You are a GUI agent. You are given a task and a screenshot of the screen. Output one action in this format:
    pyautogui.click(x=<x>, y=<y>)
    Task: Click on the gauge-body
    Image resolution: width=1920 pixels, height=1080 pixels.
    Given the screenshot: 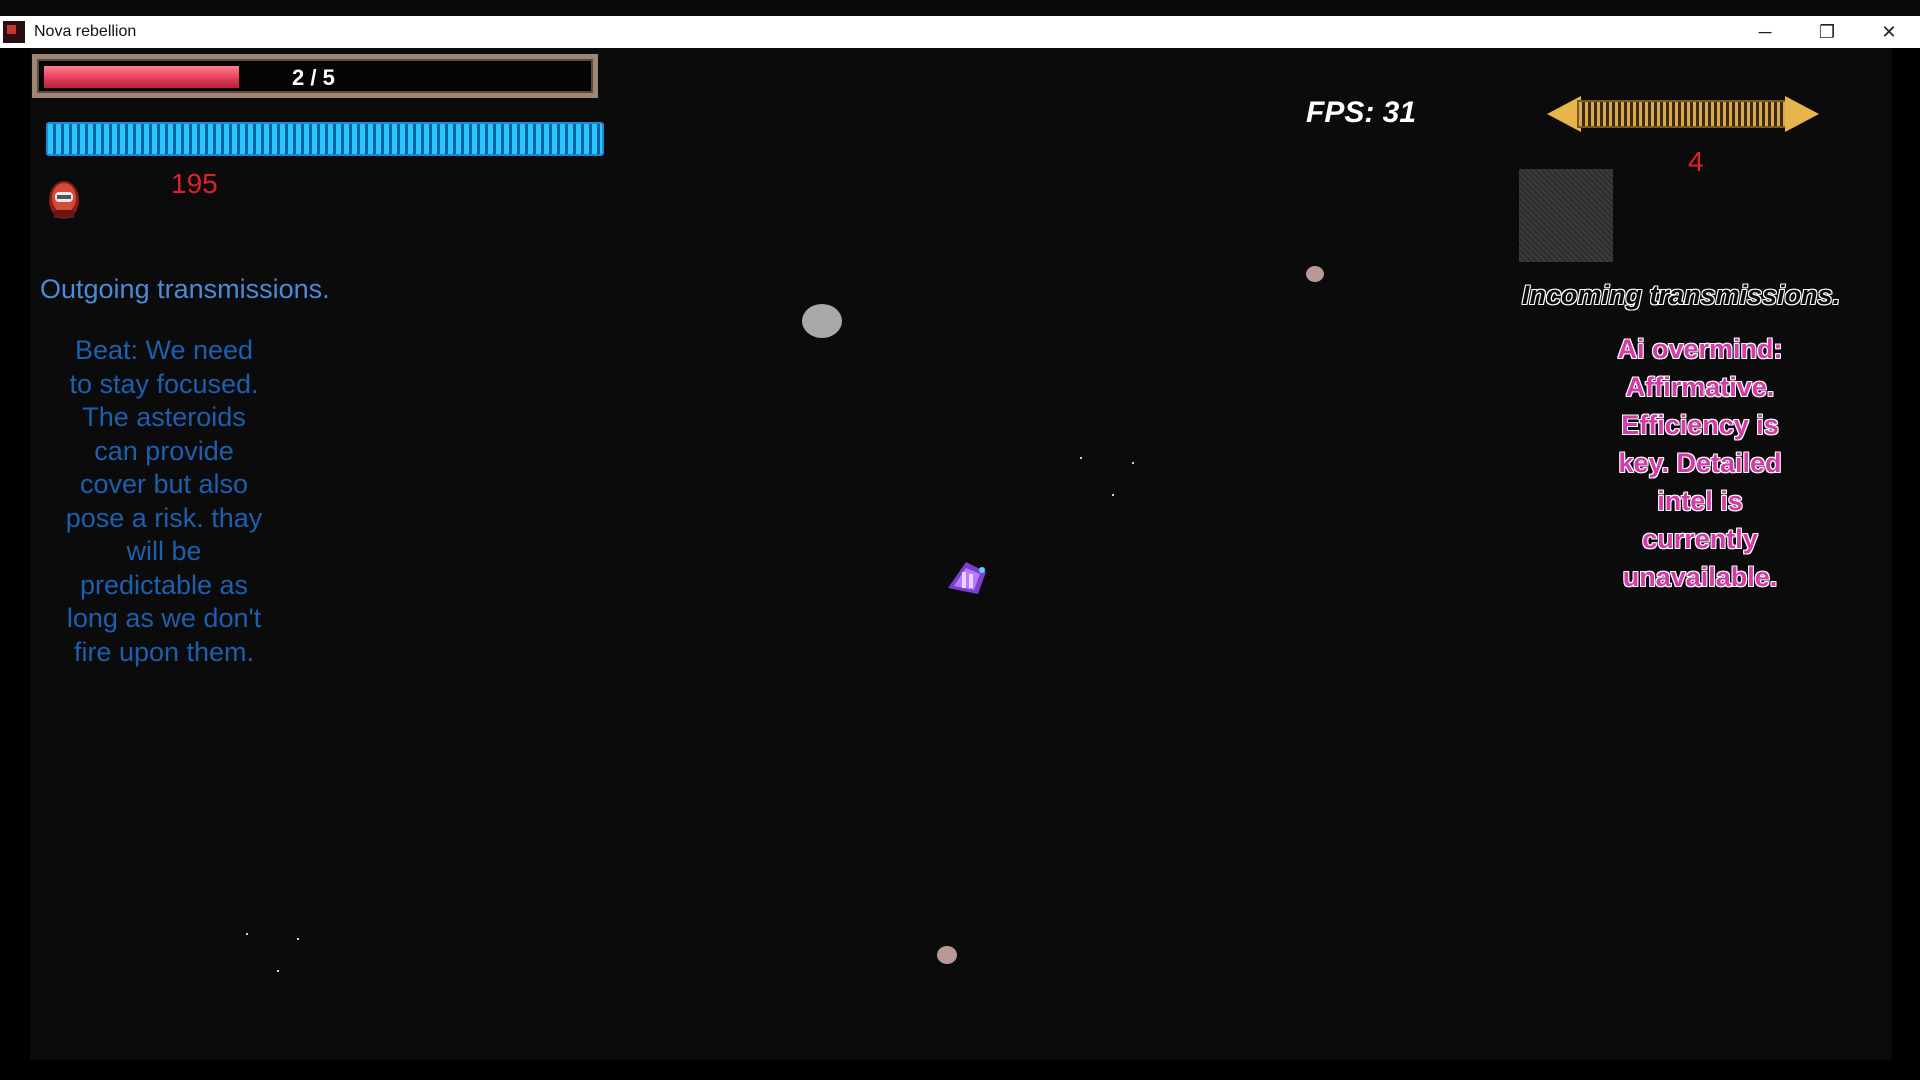 What is the action you would take?
    pyautogui.click(x=1683, y=114)
    